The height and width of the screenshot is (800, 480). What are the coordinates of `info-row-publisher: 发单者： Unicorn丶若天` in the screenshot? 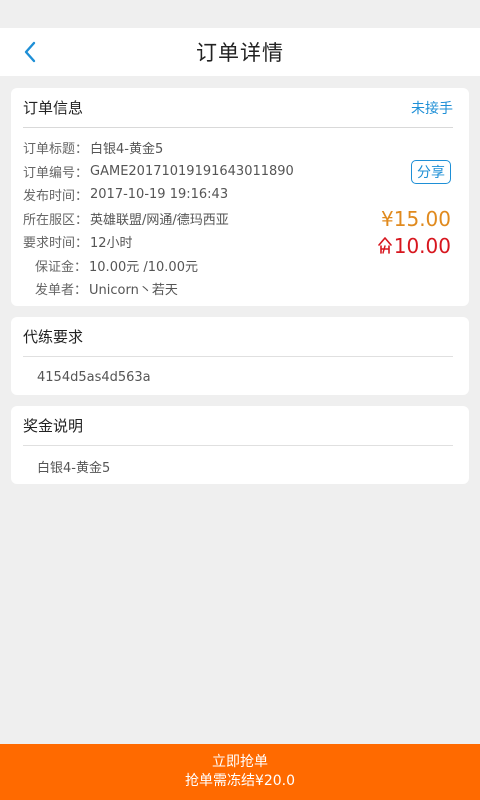 It's located at (246, 289).